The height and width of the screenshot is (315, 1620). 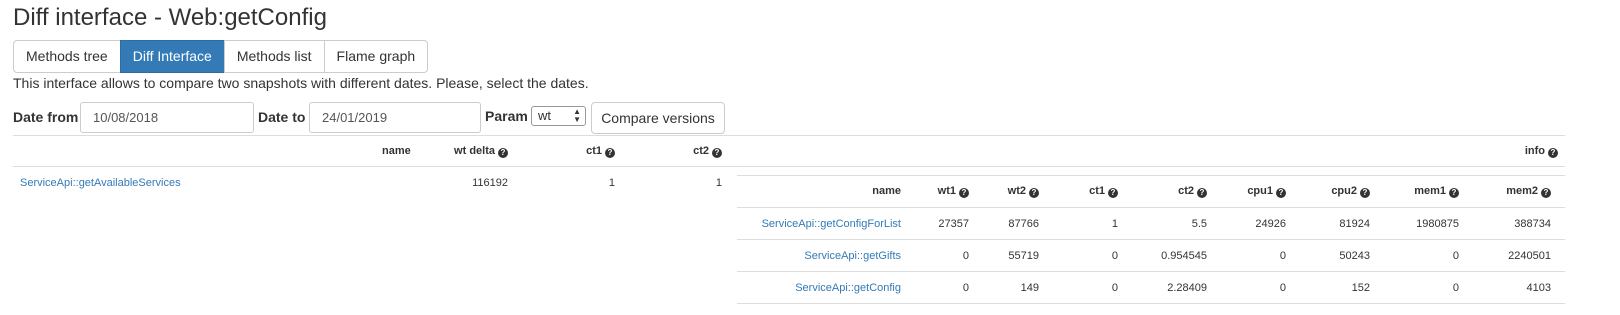 I want to click on right-col-ct2: ct2?, so click(x=1166, y=191).